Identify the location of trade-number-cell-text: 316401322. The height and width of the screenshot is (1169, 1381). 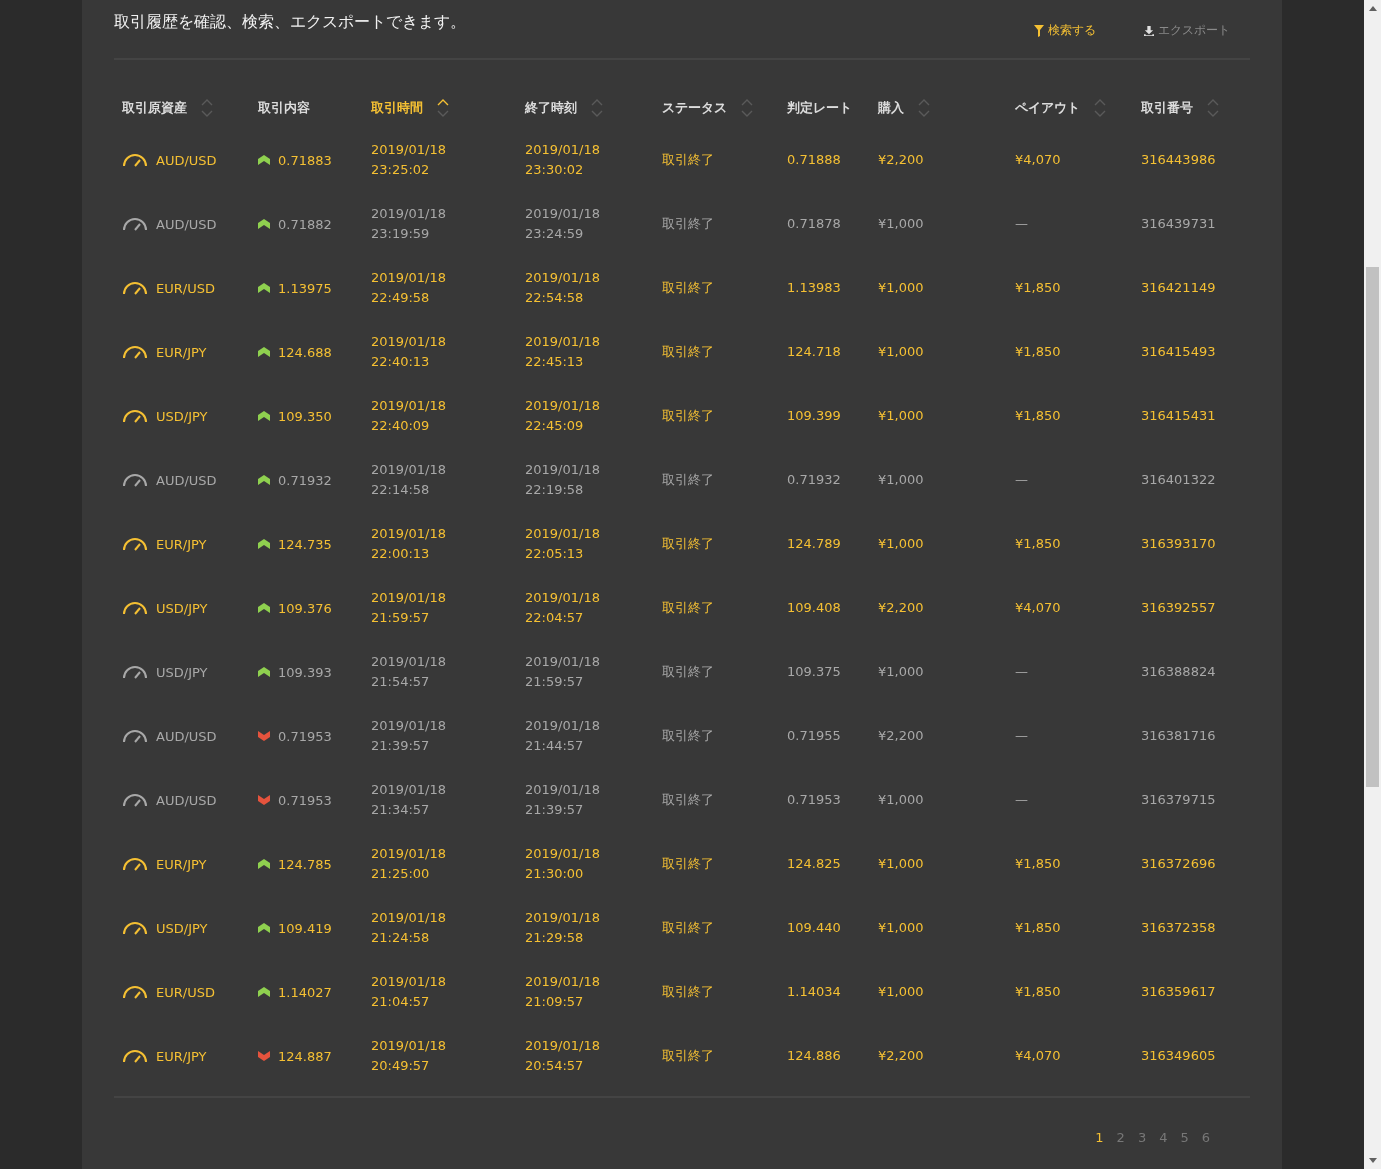
(1178, 480).